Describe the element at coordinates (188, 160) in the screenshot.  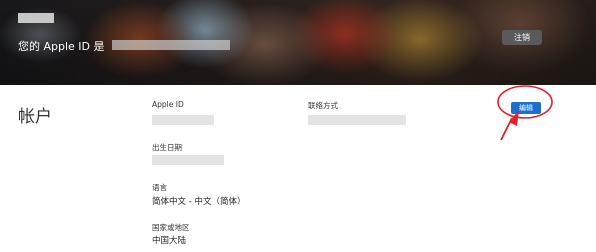
I see `redacted-birth` at that location.